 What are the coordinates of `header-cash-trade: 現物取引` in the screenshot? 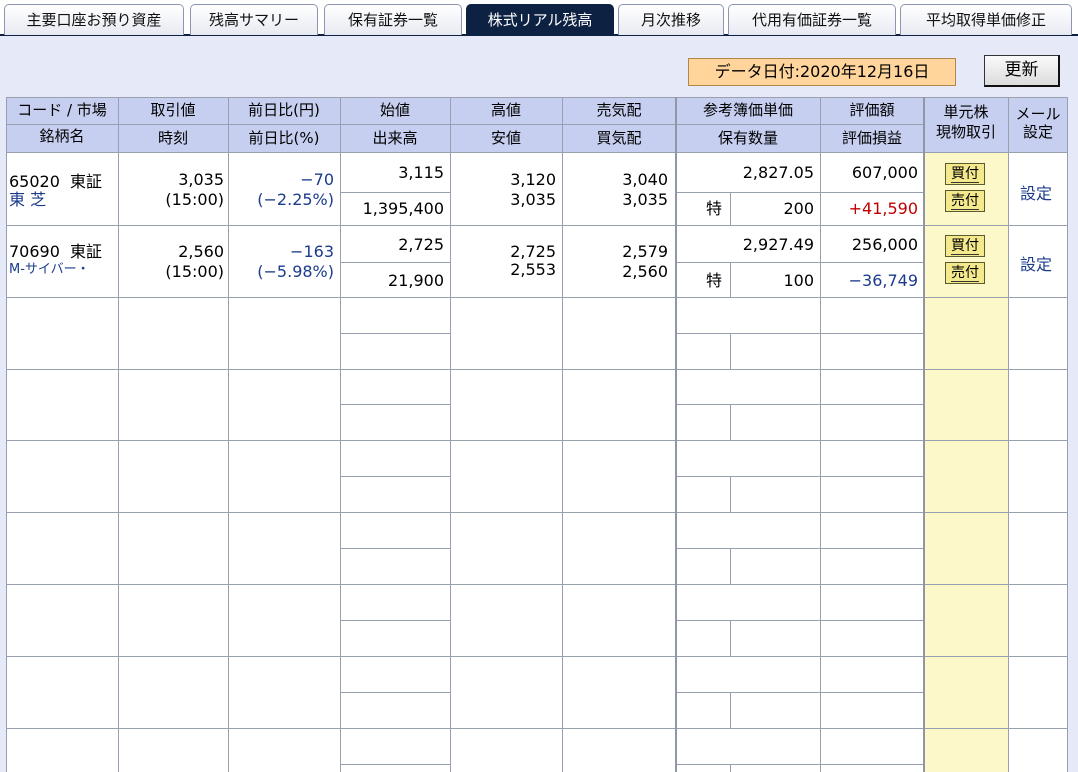 It's located at (965, 132).